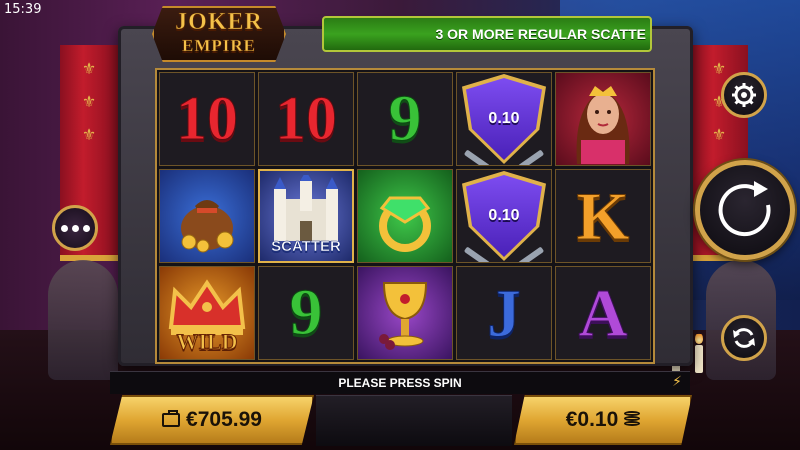 Image resolution: width=800 pixels, height=450 pixels. Describe the element at coordinates (306, 247) in the screenshot. I see `scatter-label: SCATTER` at that location.